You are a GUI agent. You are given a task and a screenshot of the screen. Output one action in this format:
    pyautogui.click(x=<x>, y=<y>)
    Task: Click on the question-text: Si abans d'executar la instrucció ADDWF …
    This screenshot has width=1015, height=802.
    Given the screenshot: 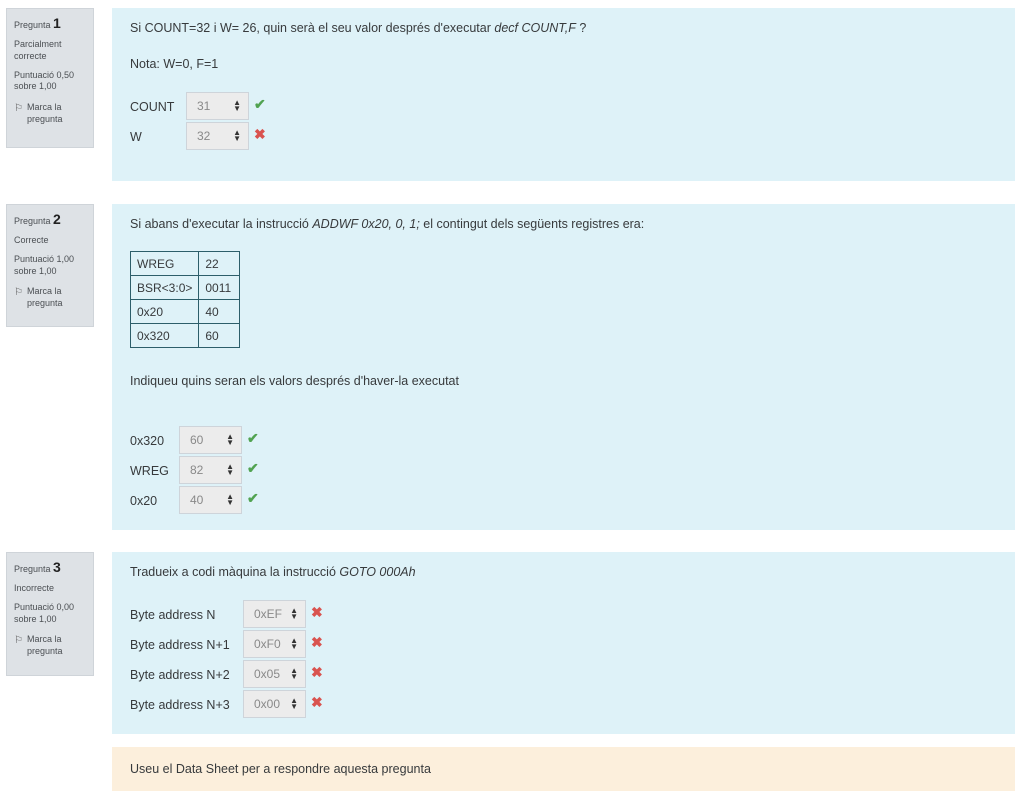 What is the action you would take?
    pyautogui.click(x=387, y=224)
    